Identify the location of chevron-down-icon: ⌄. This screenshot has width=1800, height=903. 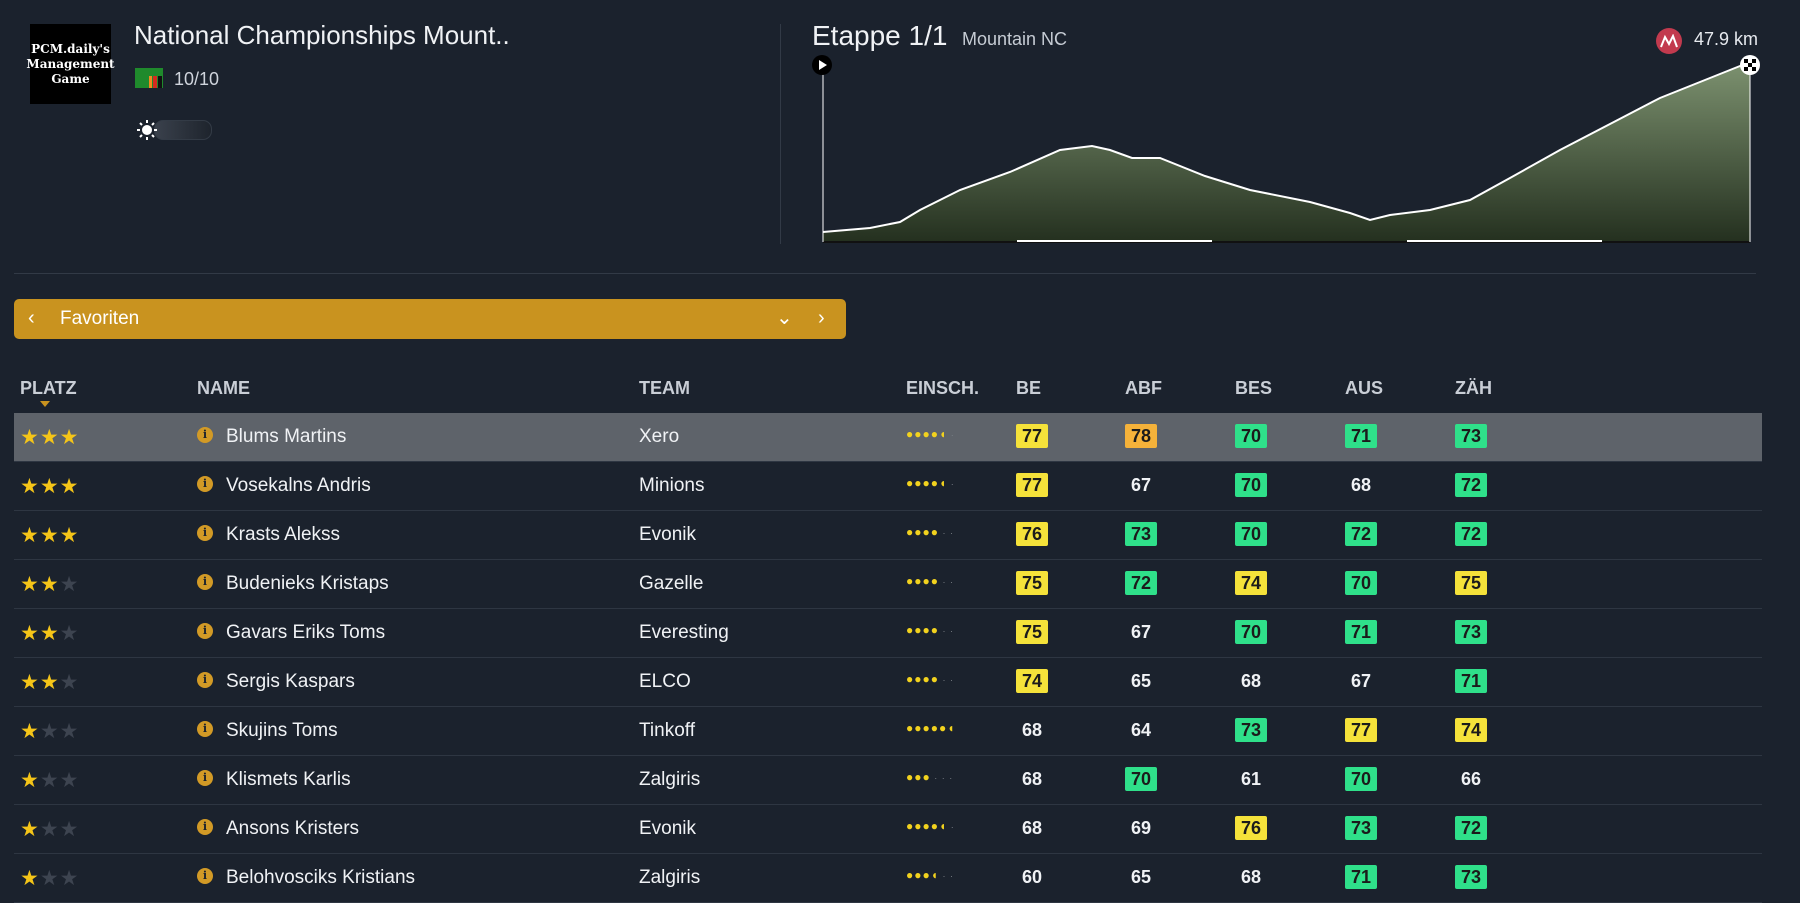
(784, 317).